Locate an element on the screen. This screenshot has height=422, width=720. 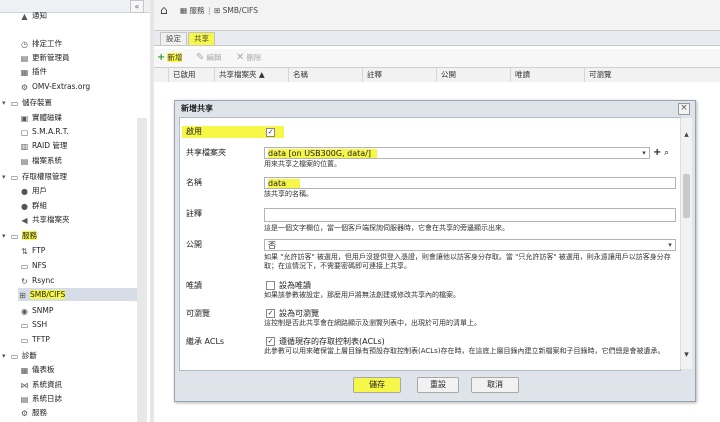
sidebar-item-rsync: ↻ Rsync is located at coordinates (37, 280).